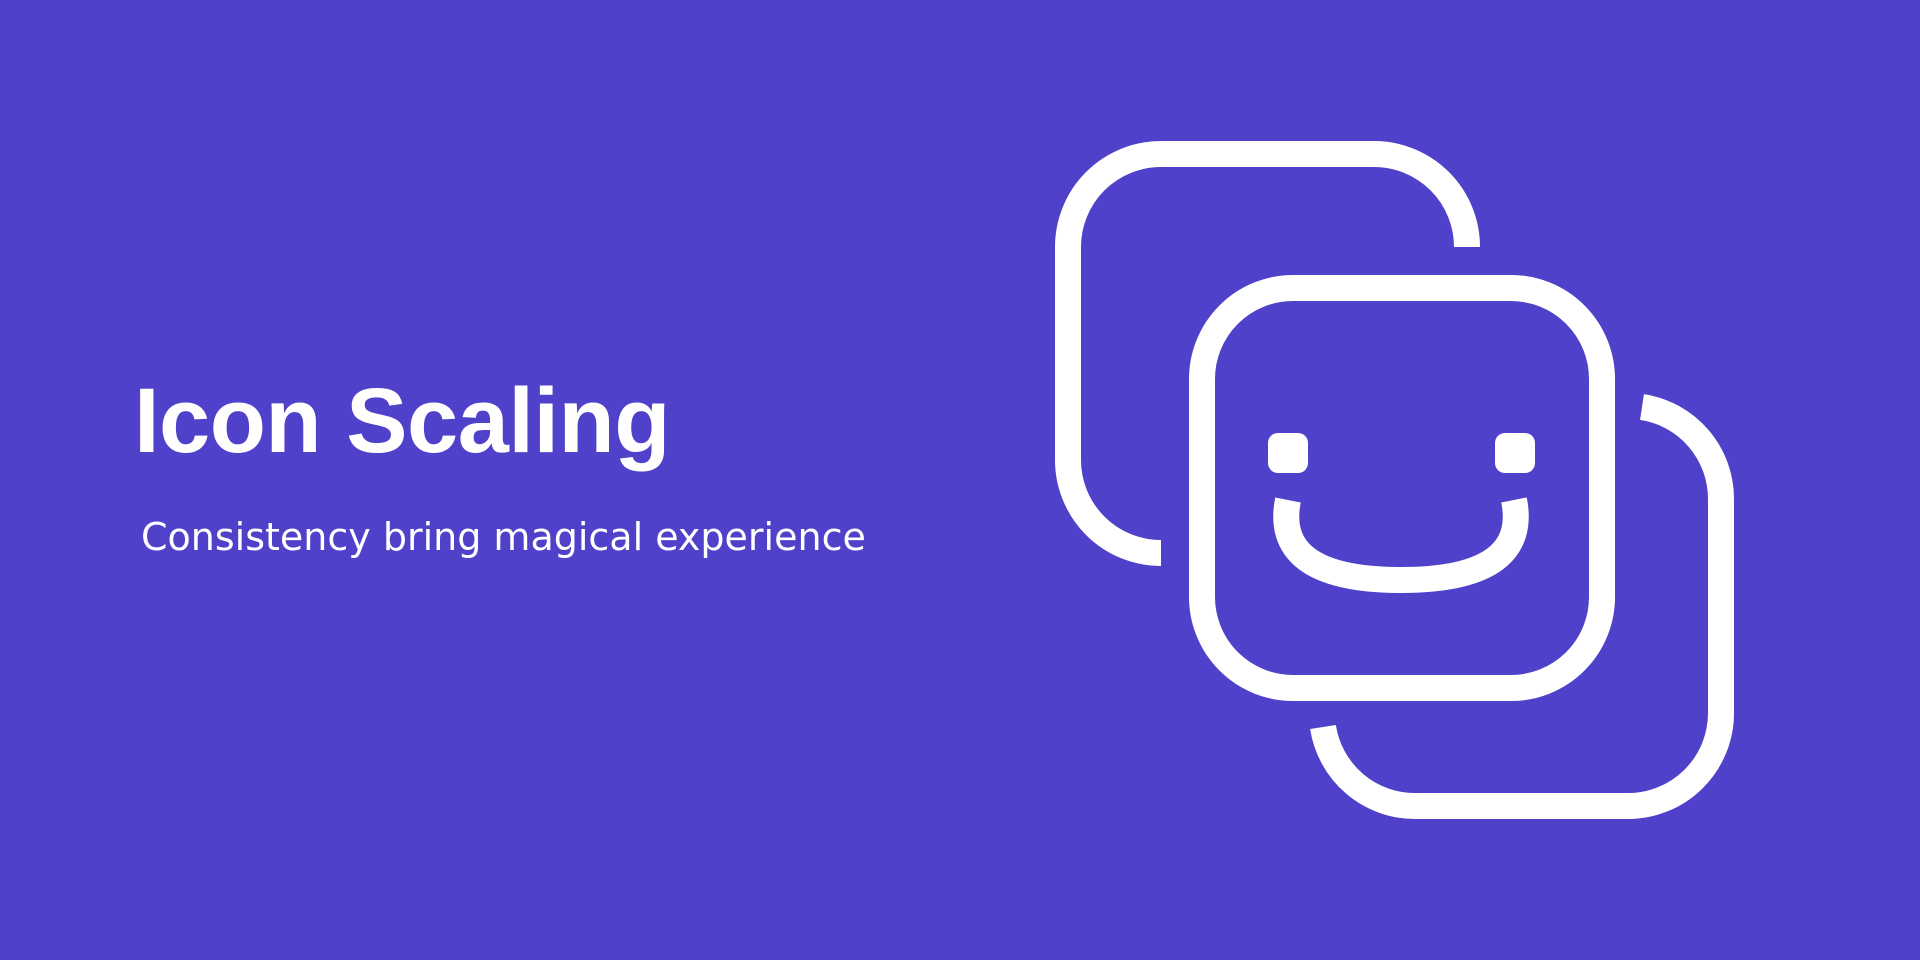 The height and width of the screenshot is (960, 1920). I want to click on back-square-icon-part, so click(1267, 353).